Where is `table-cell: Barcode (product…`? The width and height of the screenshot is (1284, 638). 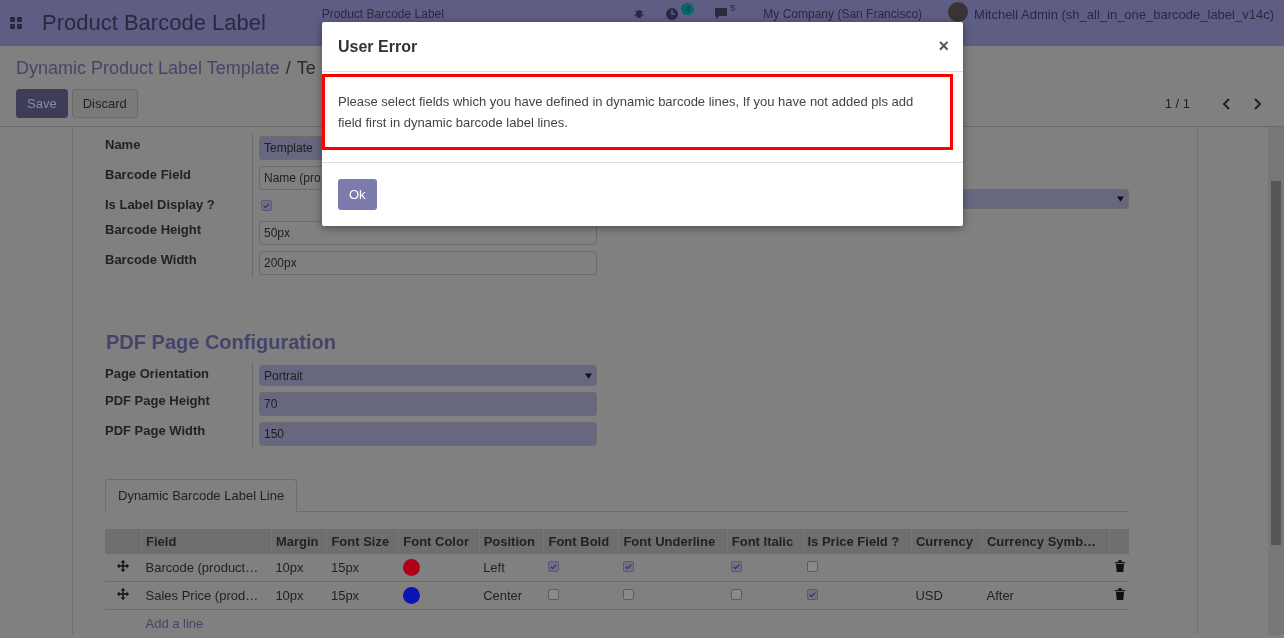
table-cell: Barcode (product… is located at coordinates (206, 568).